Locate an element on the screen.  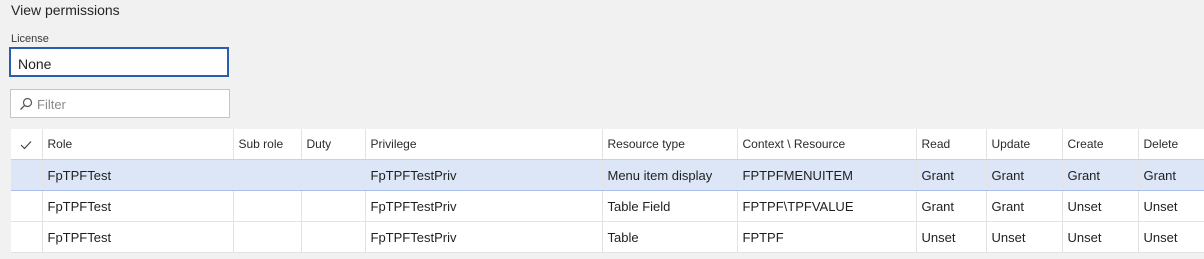
cell-context-resource: FPTPFMENUITEM is located at coordinates (827, 175).